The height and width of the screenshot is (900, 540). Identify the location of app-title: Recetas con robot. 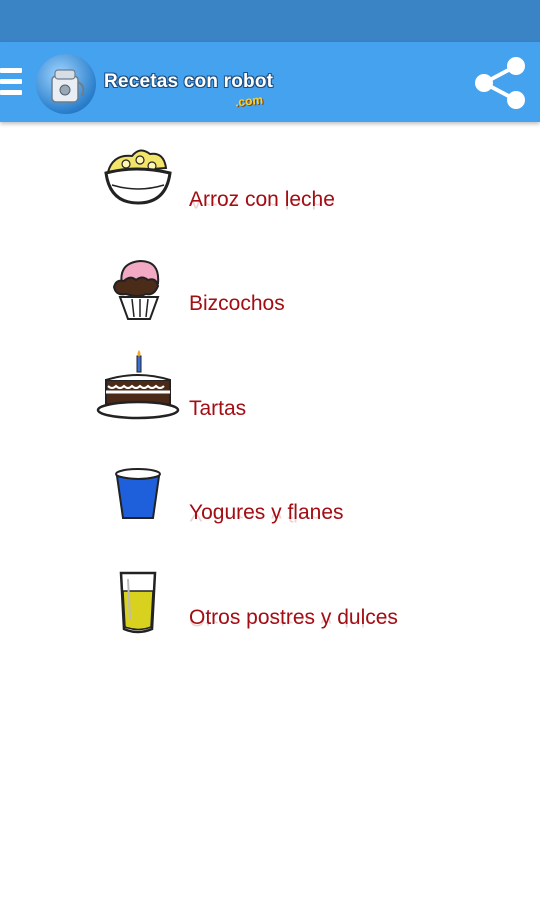
(189, 81).